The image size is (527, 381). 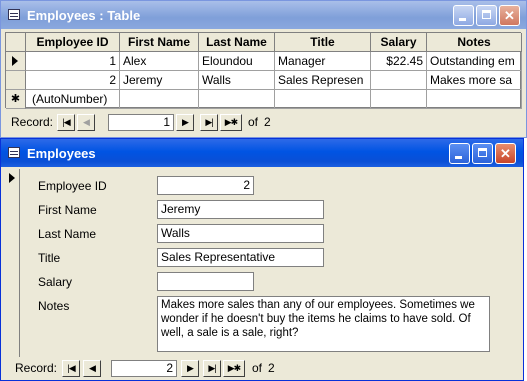 What do you see at coordinates (73, 61) in the screenshot?
I see `cell-employee-id: 1` at bounding box center [73, 61].